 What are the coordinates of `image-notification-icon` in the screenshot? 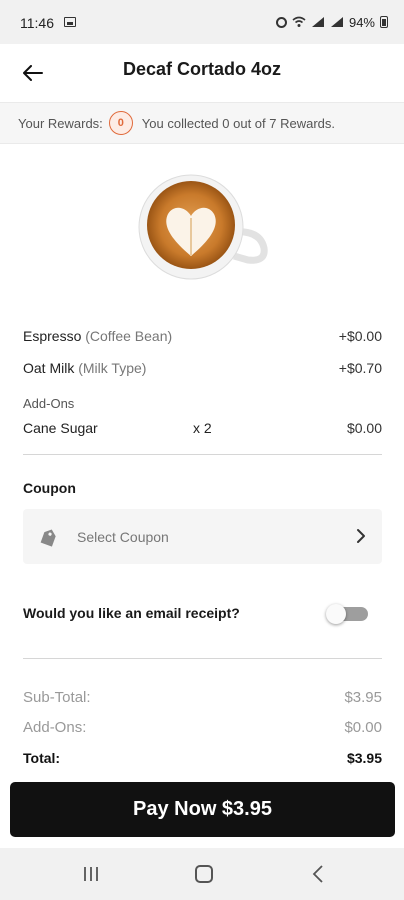 It's located at (70, 22).